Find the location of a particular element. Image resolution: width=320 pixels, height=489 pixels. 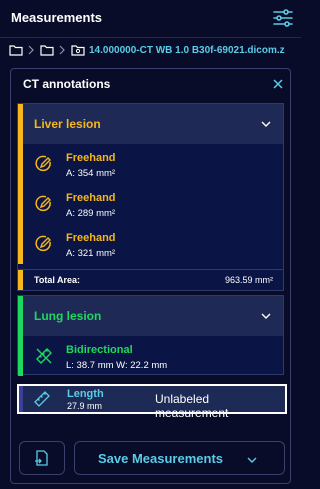

save-measurements-button: Save Measurements is located at coordinates (179, 458).